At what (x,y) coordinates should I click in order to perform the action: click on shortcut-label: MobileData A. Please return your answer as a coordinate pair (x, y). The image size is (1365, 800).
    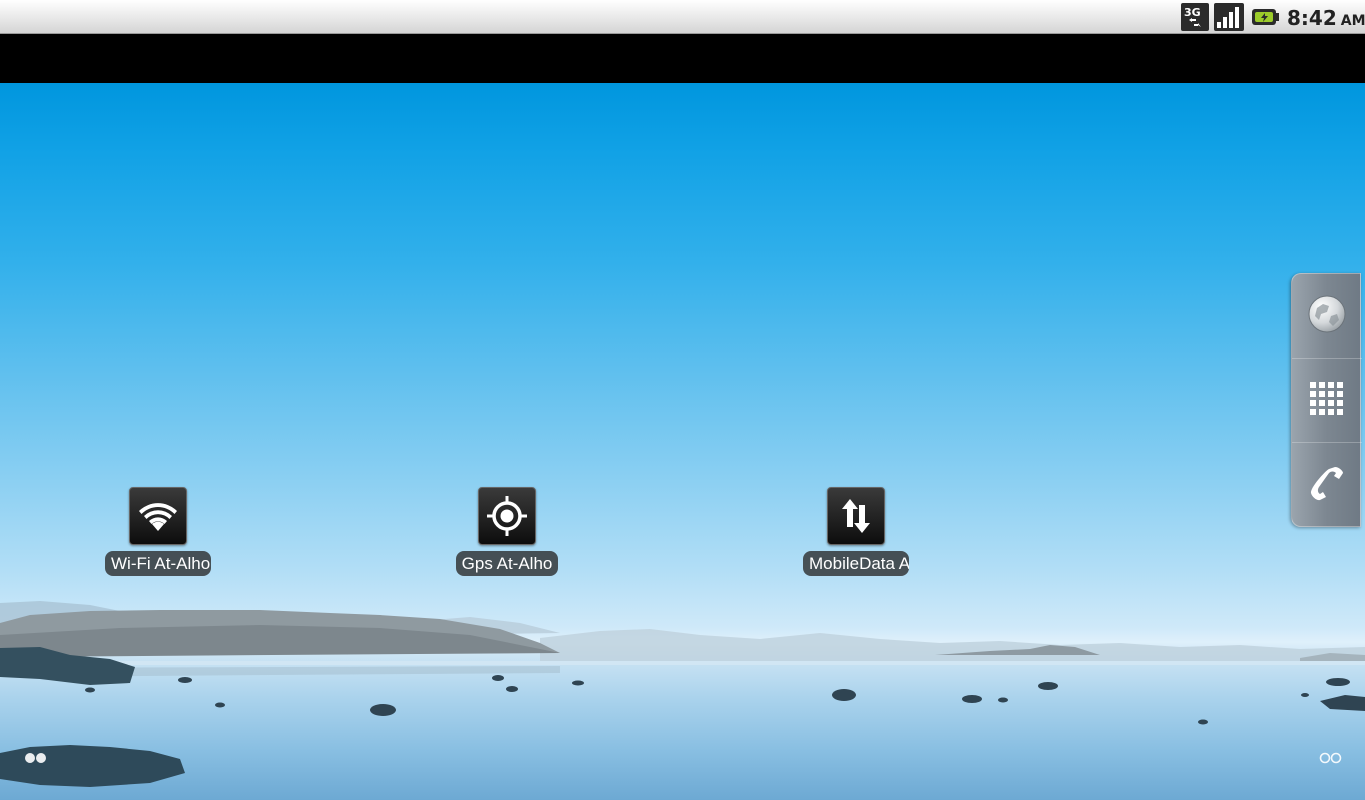
    Looking at the image, I should click on (856, 563).